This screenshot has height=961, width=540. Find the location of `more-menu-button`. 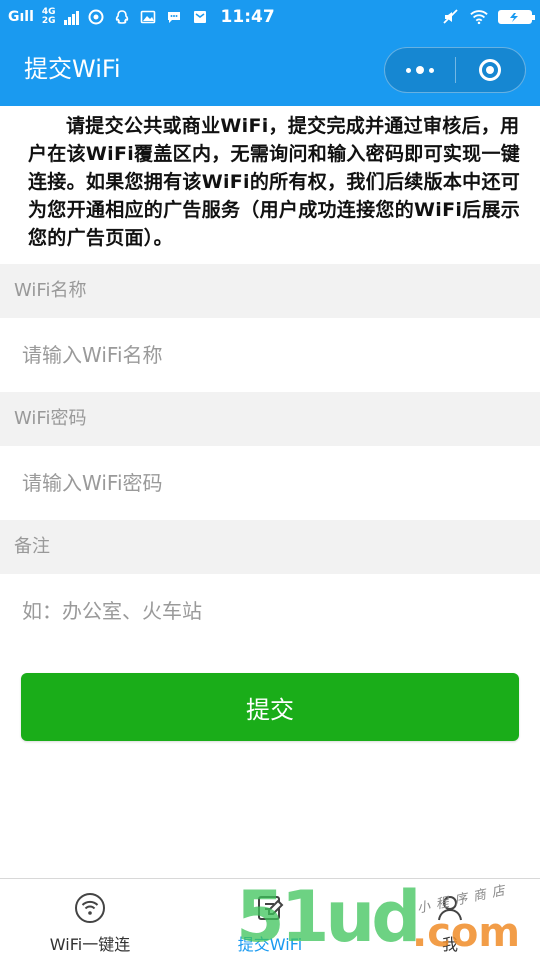

more-menu-button is located at coordinates (420, 70).